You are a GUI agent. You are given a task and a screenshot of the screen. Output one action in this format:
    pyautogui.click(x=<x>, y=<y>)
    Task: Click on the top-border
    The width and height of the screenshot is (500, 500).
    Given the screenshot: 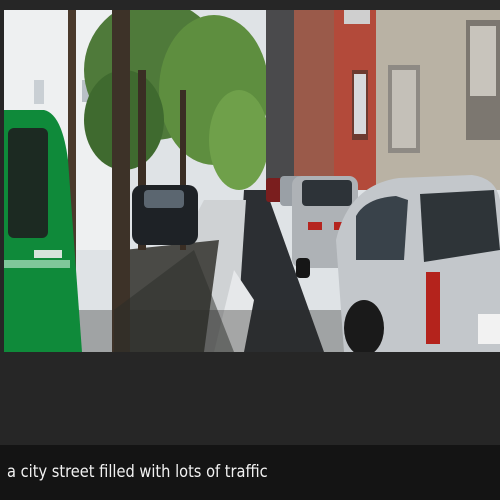 What is the action you would take?
    pyautogui.click(x=250, y=5)
    